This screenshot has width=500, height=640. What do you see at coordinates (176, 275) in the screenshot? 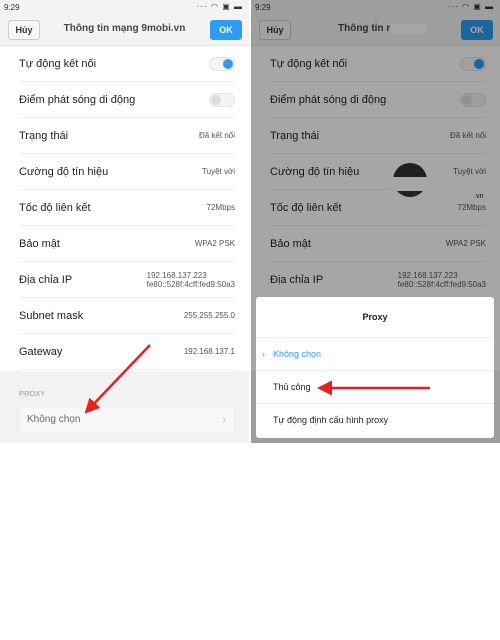
I see `value-text: 192.168.137.223` at bounding box center [176, 275].